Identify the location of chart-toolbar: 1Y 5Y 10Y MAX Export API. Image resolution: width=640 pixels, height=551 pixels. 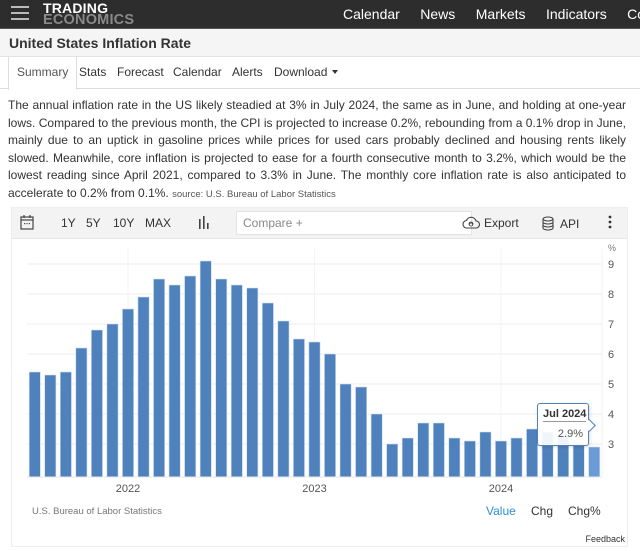
(319, 223).